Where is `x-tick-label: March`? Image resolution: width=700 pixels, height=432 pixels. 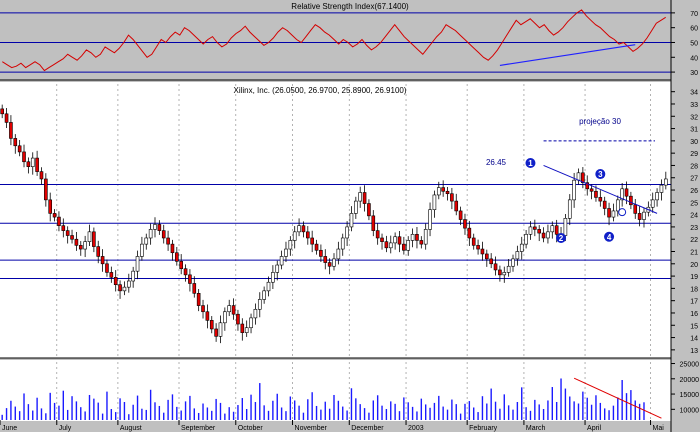 x-tick-label: March is located at coordinates (536, 428).